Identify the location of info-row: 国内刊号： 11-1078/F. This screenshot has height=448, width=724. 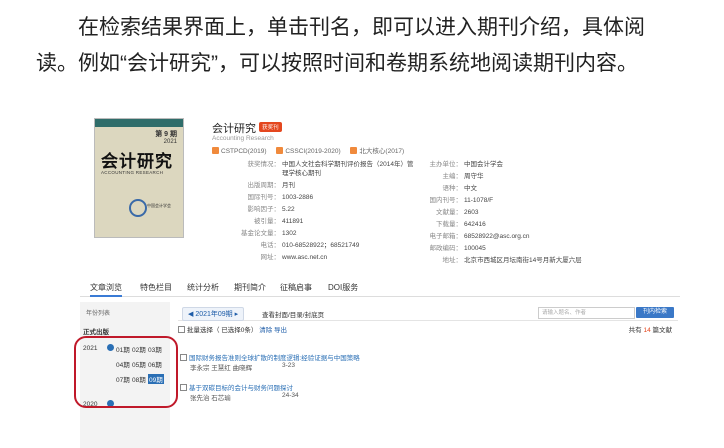
(461, 200).